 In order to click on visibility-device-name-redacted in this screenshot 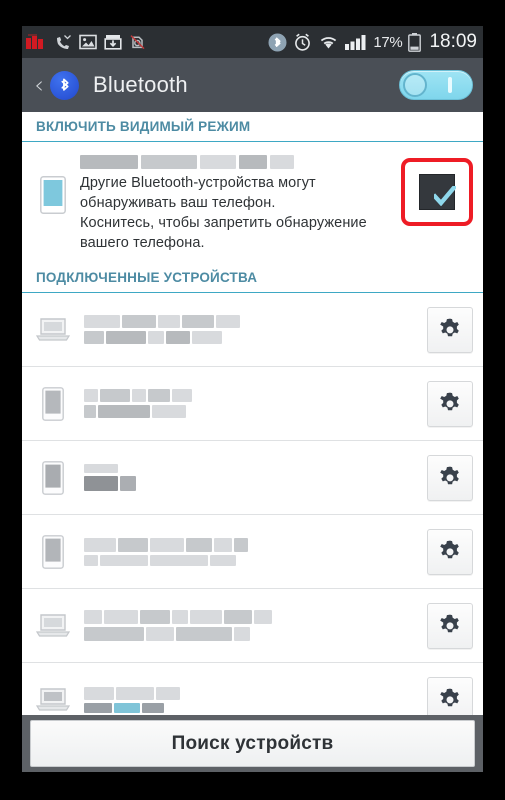, I will do `click(238, 161)`.